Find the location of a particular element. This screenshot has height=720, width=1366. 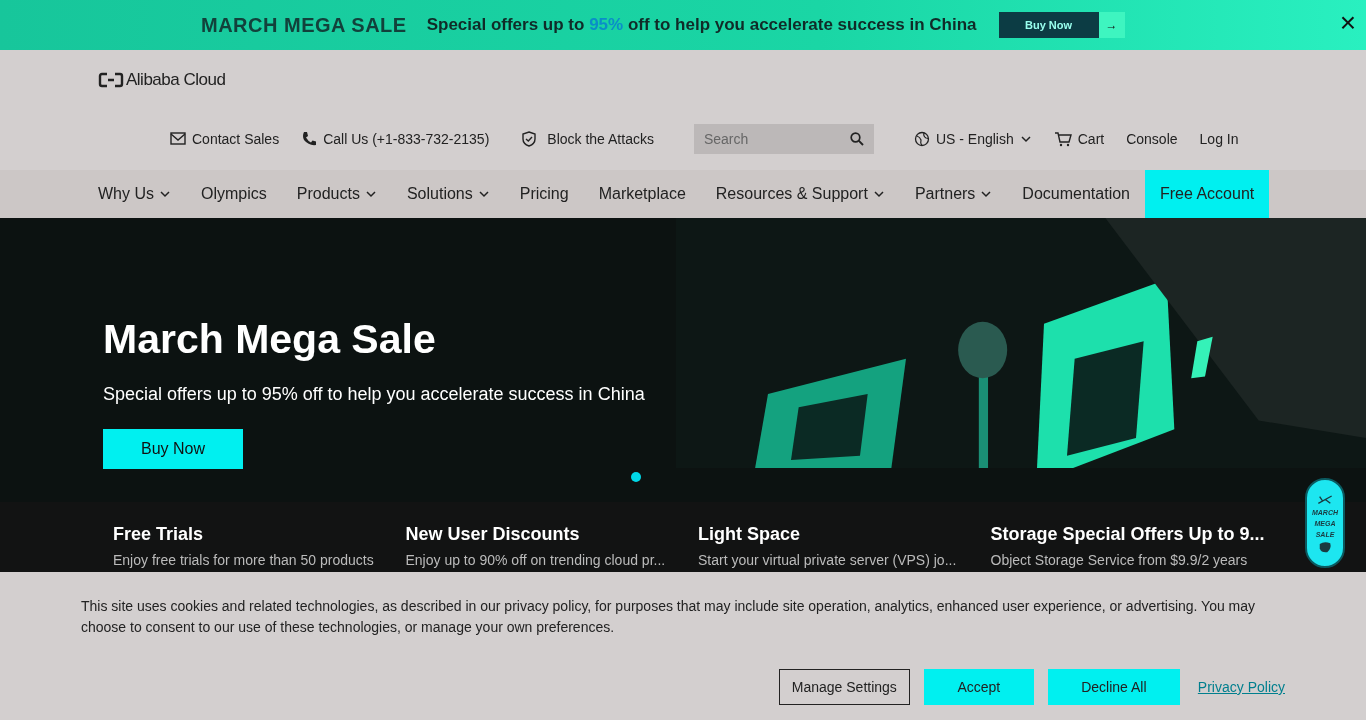

search-field: Search is located at coordinates (783, 139).